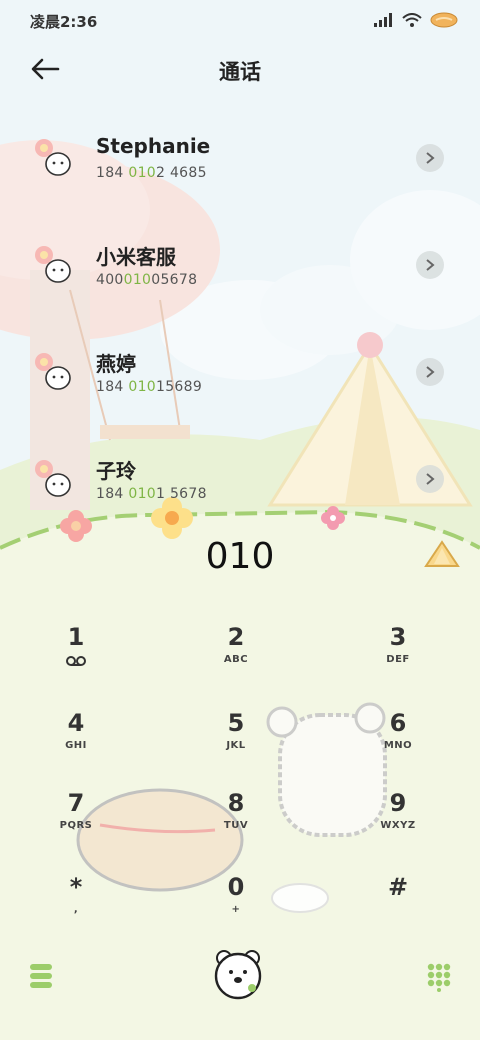 The image size is (480, 1040). I want to click on key-1: 1, so click(76, 657).